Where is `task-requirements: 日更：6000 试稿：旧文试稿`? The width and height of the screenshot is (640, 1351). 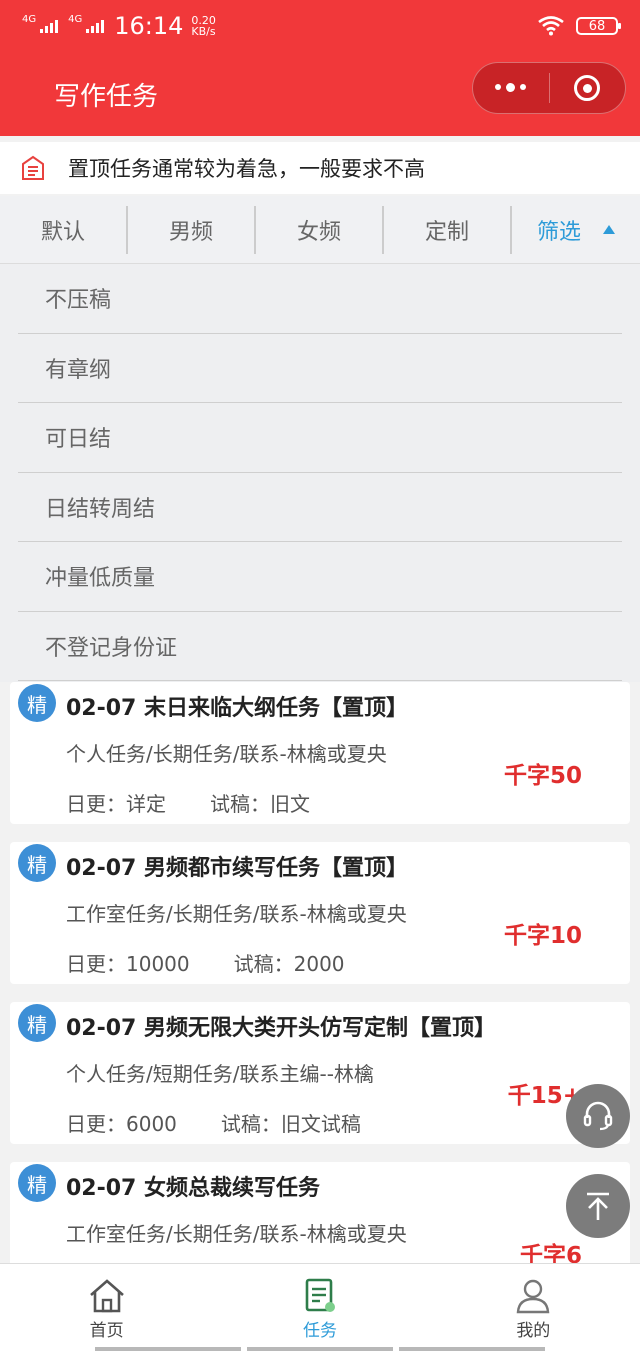 task-requirements: 日更：6000 试稿：旧文试稿 is located at coordinates (213, 1122).